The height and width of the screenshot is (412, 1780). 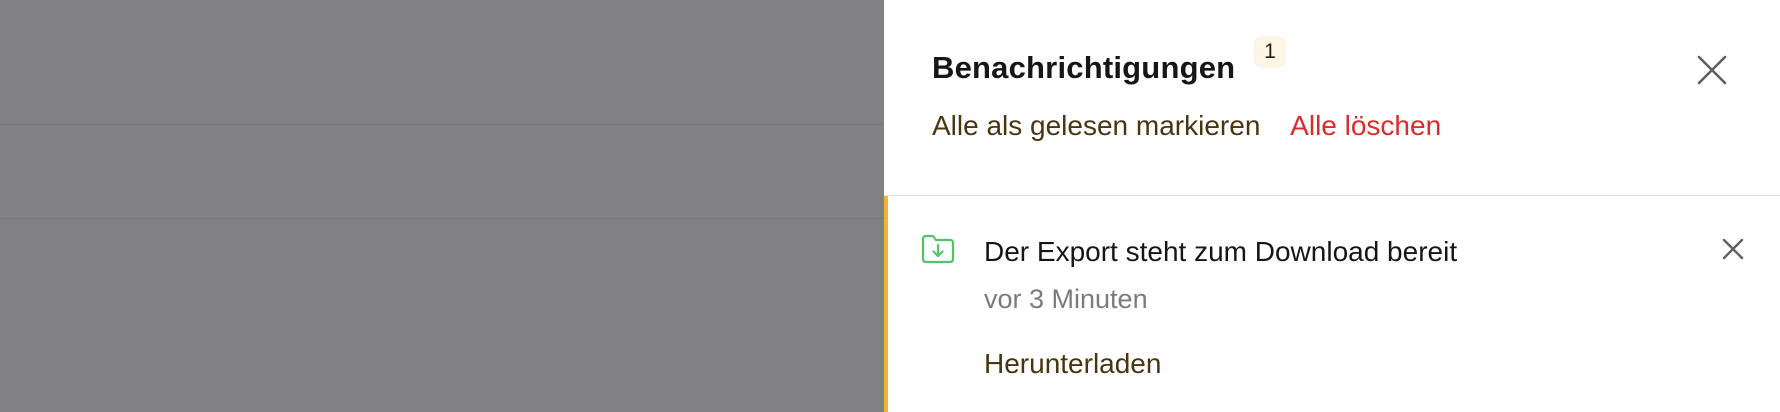 I want to click on mark-all-read-button: Alle als gelesen markieren, so click(x=1096, y=125).